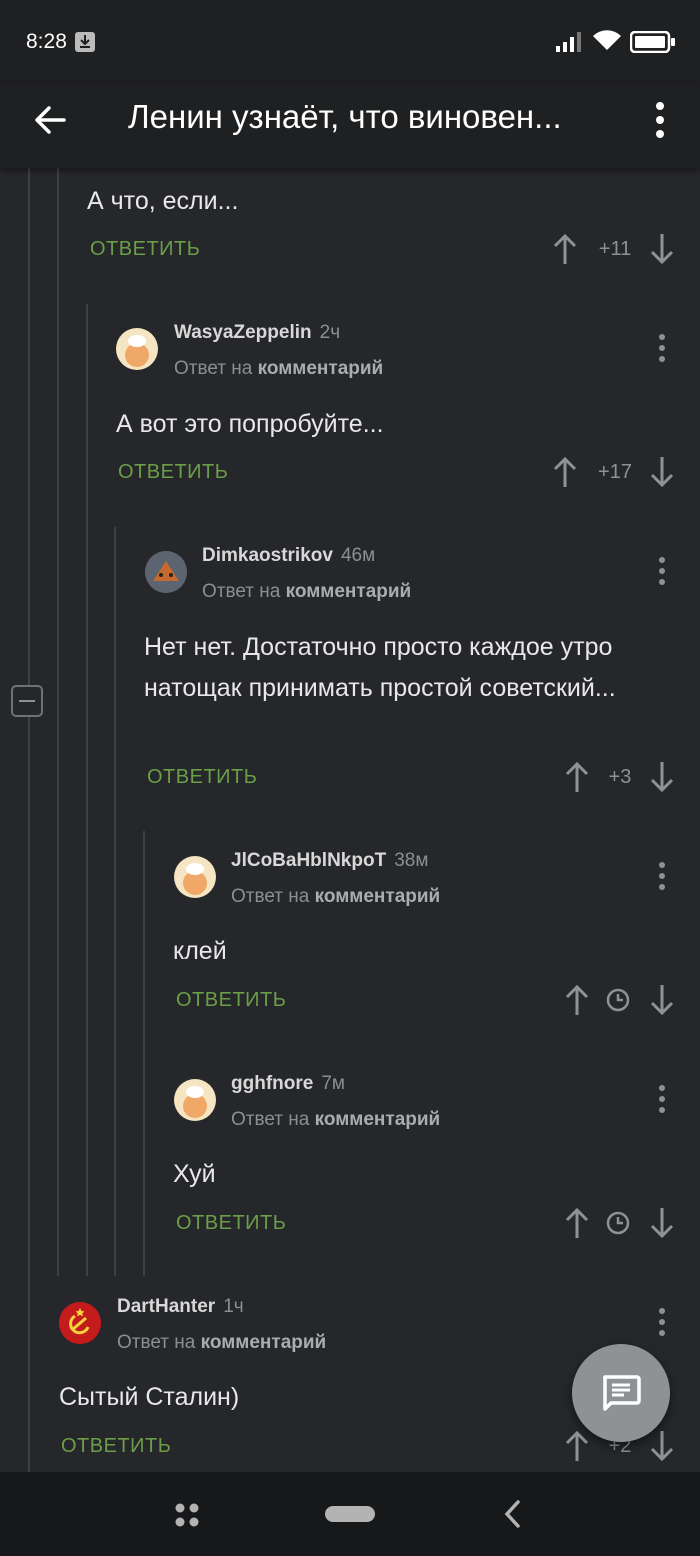 The width and height of the screenshot is (700, 1556). Describe the element at coordinates (620, 777) in the screenshot. I see `comment-score: +3` at that location.